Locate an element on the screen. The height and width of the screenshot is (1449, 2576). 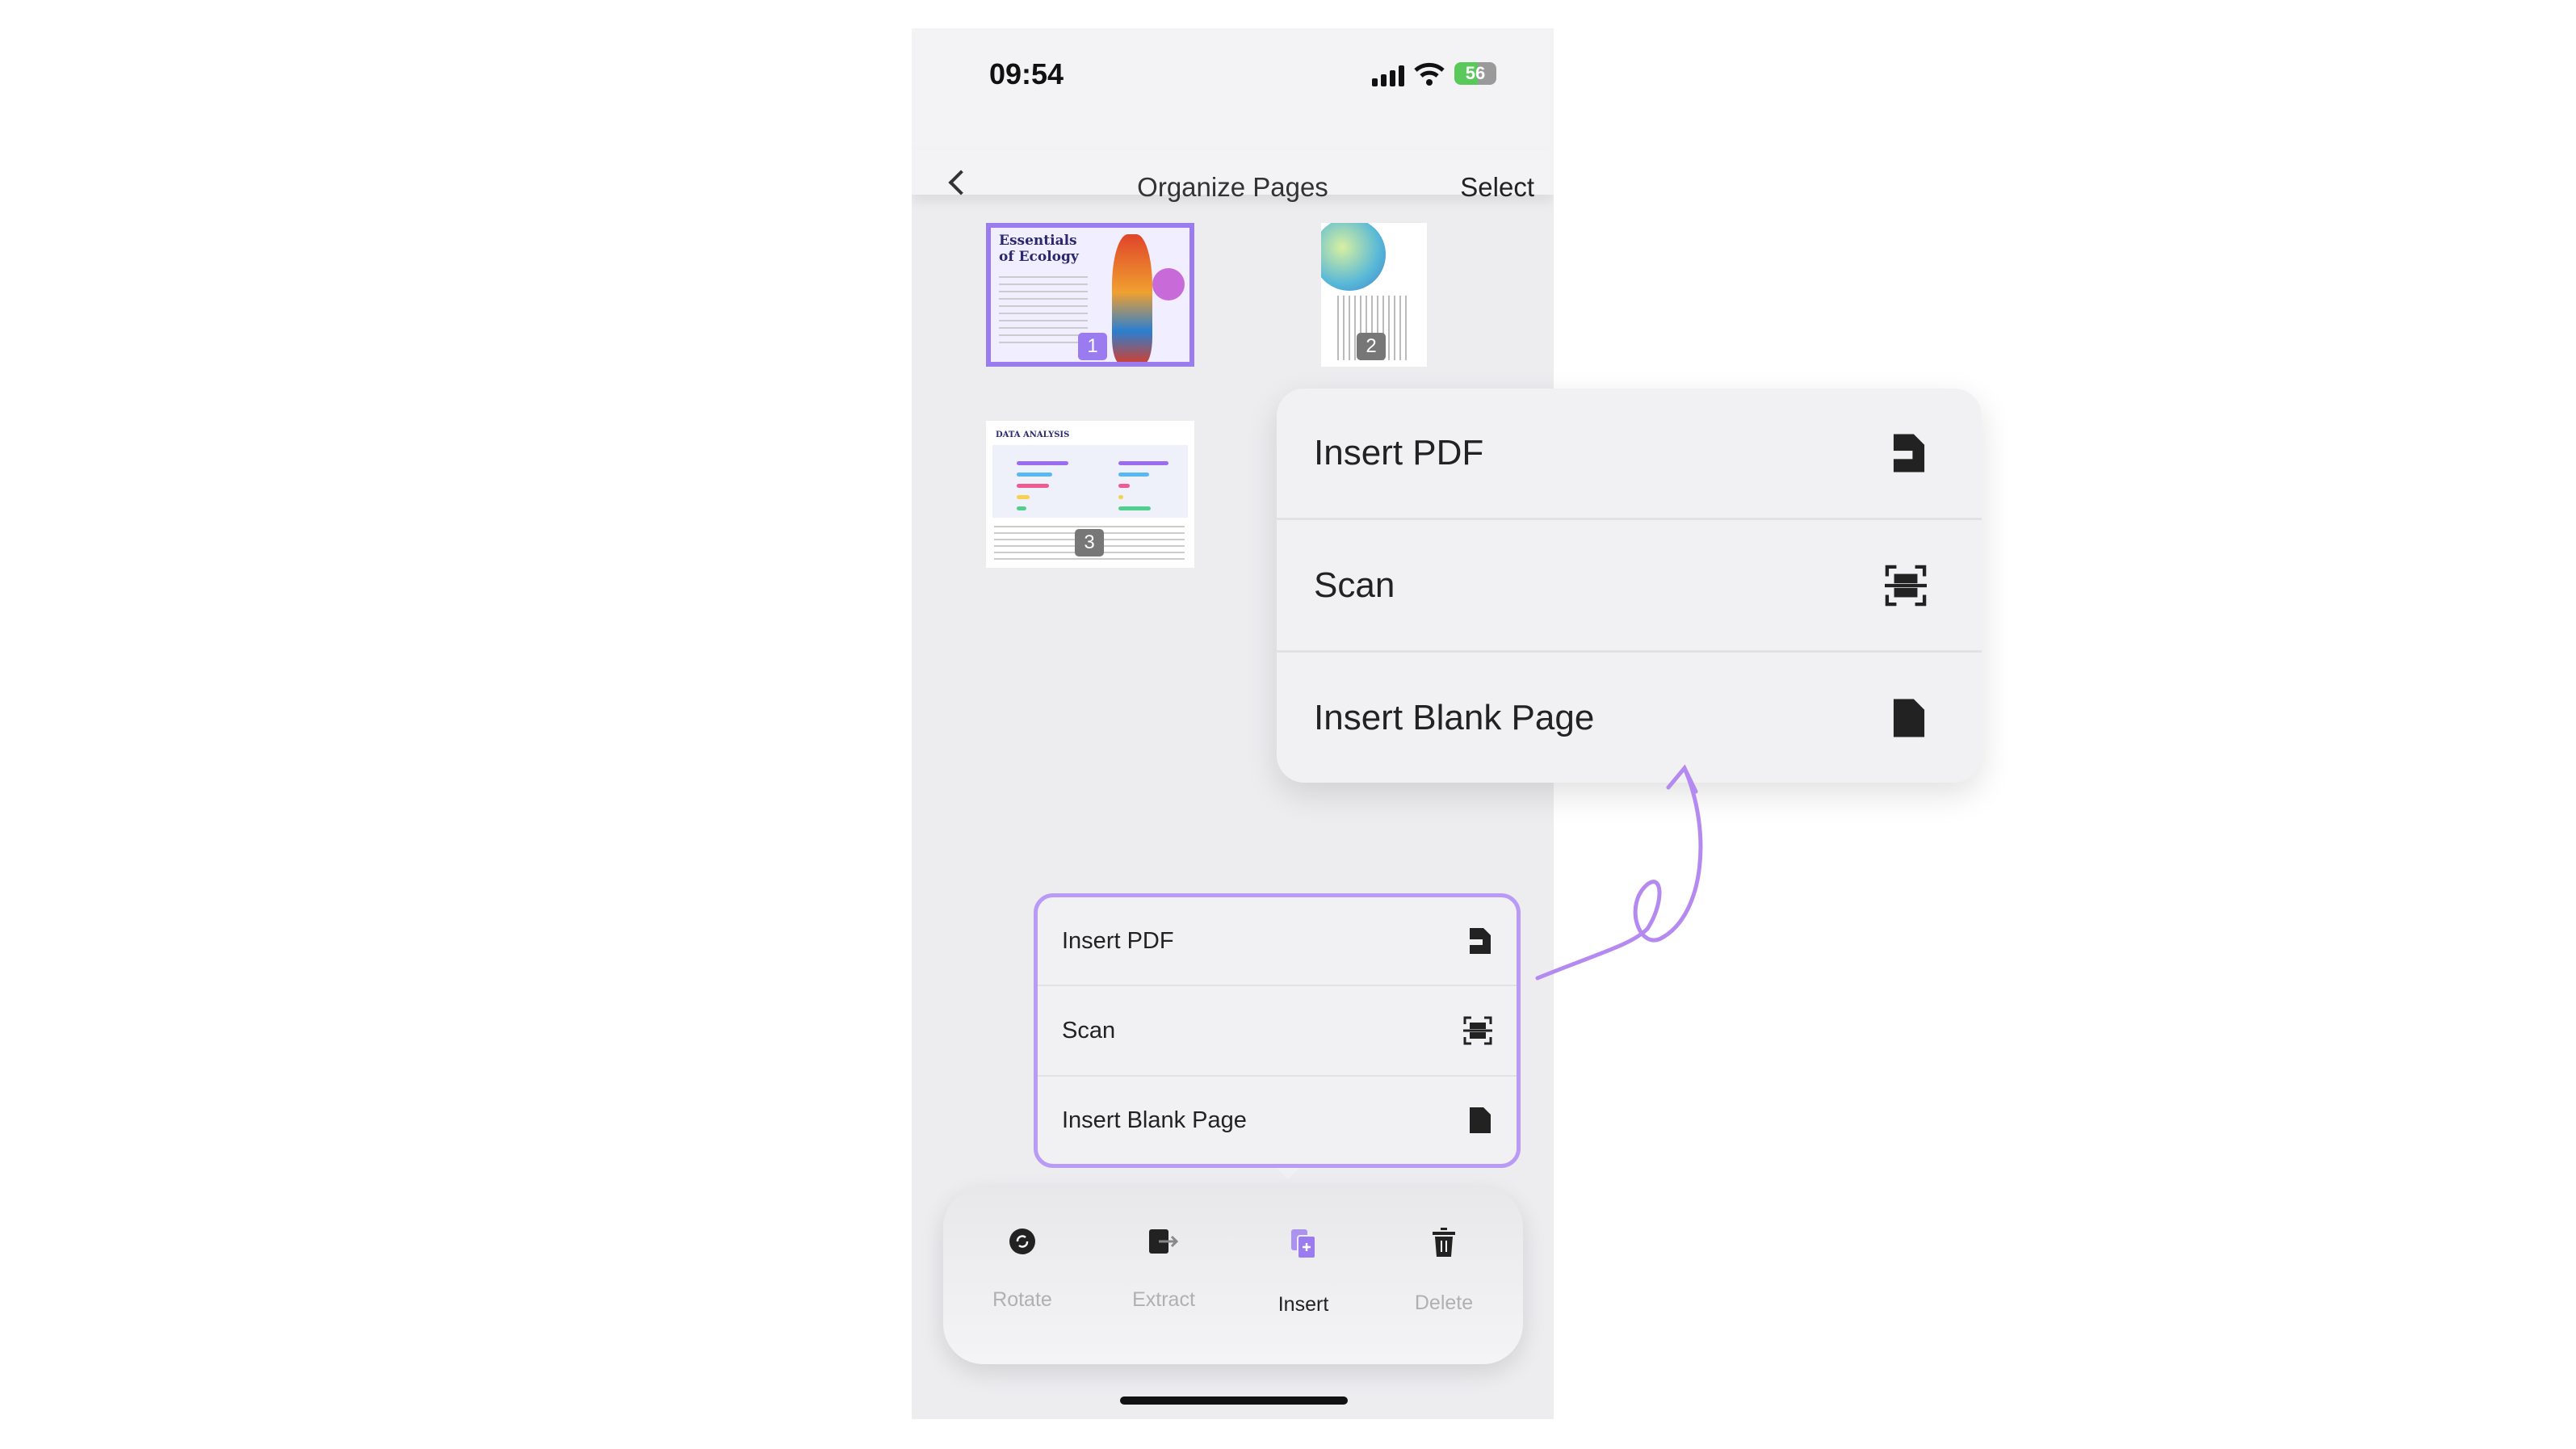
callout-arrow is located at coordinates (1619, 872).